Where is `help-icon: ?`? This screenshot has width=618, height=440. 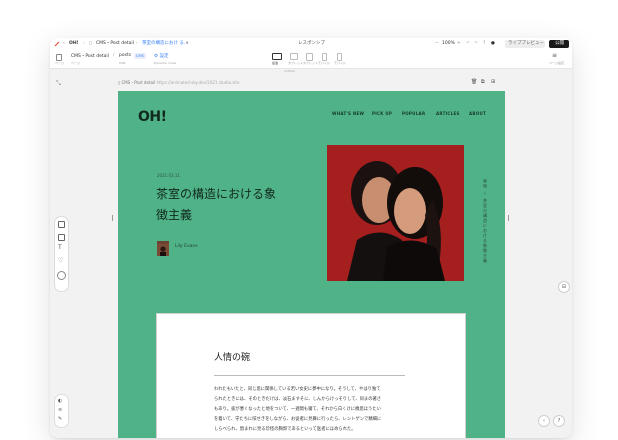 help-icon: ? is located at coordinates (484, 44).